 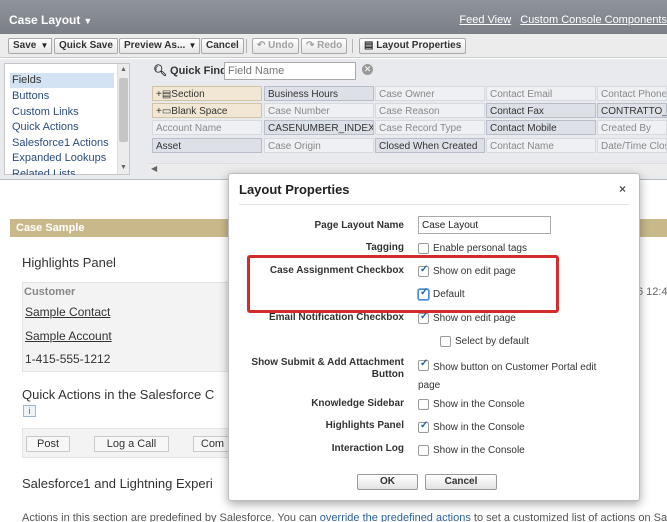 What do you see at coordinates (68, 336) in the screenshot?
I see `sample-account-link: Sample Account` at bounding box center [68, 336].